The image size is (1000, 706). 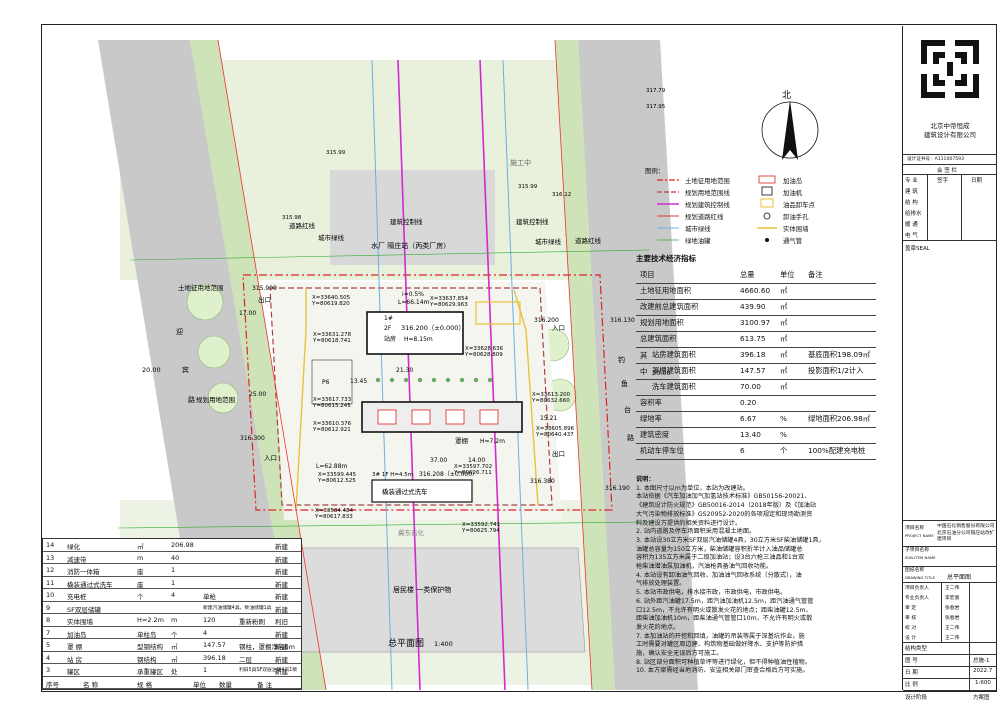 I want to click on component-cell: 8, so click(x=48, y=620).